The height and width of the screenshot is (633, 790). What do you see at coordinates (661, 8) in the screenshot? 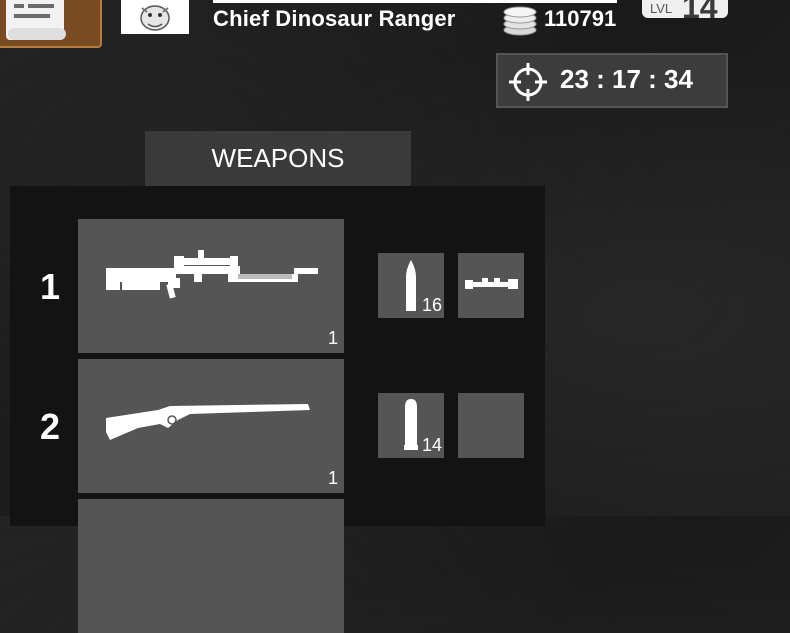
I see `level-label: LVL` at bounding box center [661, 8].